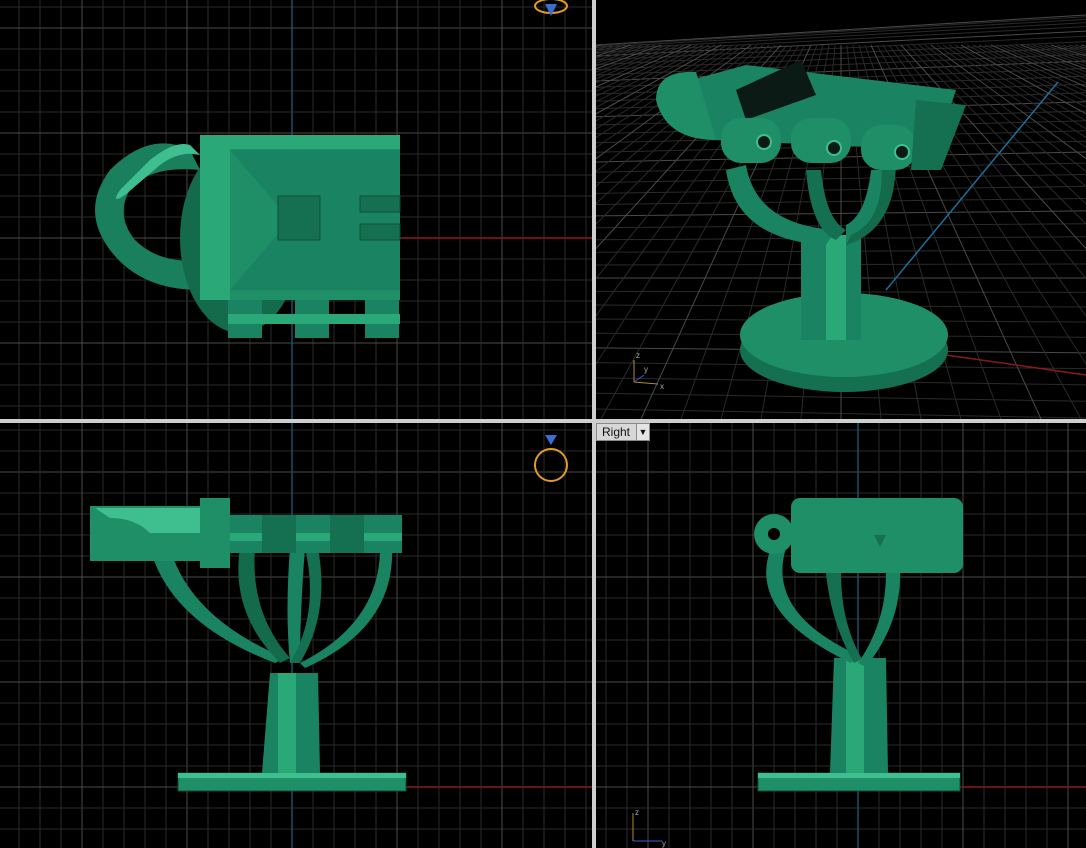 Image resolution: width=1086 pixels, height=848 pixels. What do you see at coordinates (662, 386) in the screenshot?
I see `axis-x-label: x` at bounding box center [662, 386].